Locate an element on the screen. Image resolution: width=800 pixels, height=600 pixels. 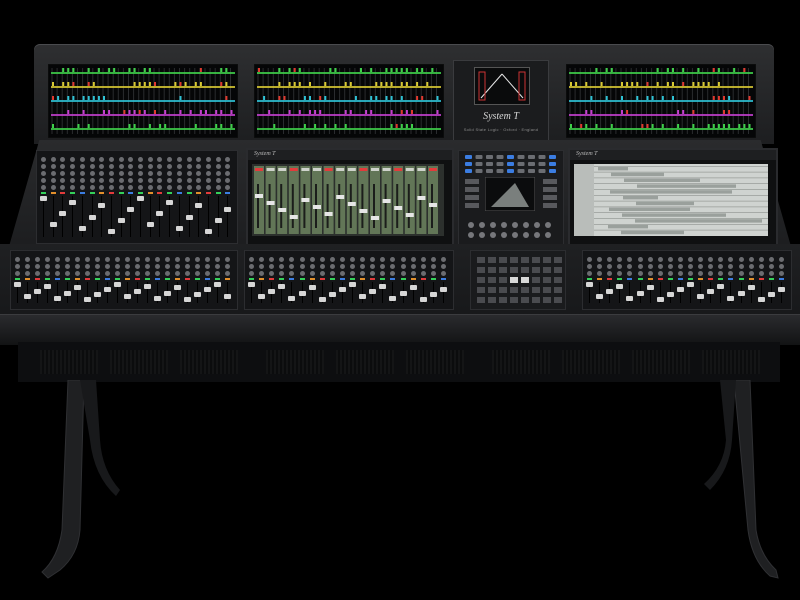
center-button-grid is located at coordinates (511, 198).